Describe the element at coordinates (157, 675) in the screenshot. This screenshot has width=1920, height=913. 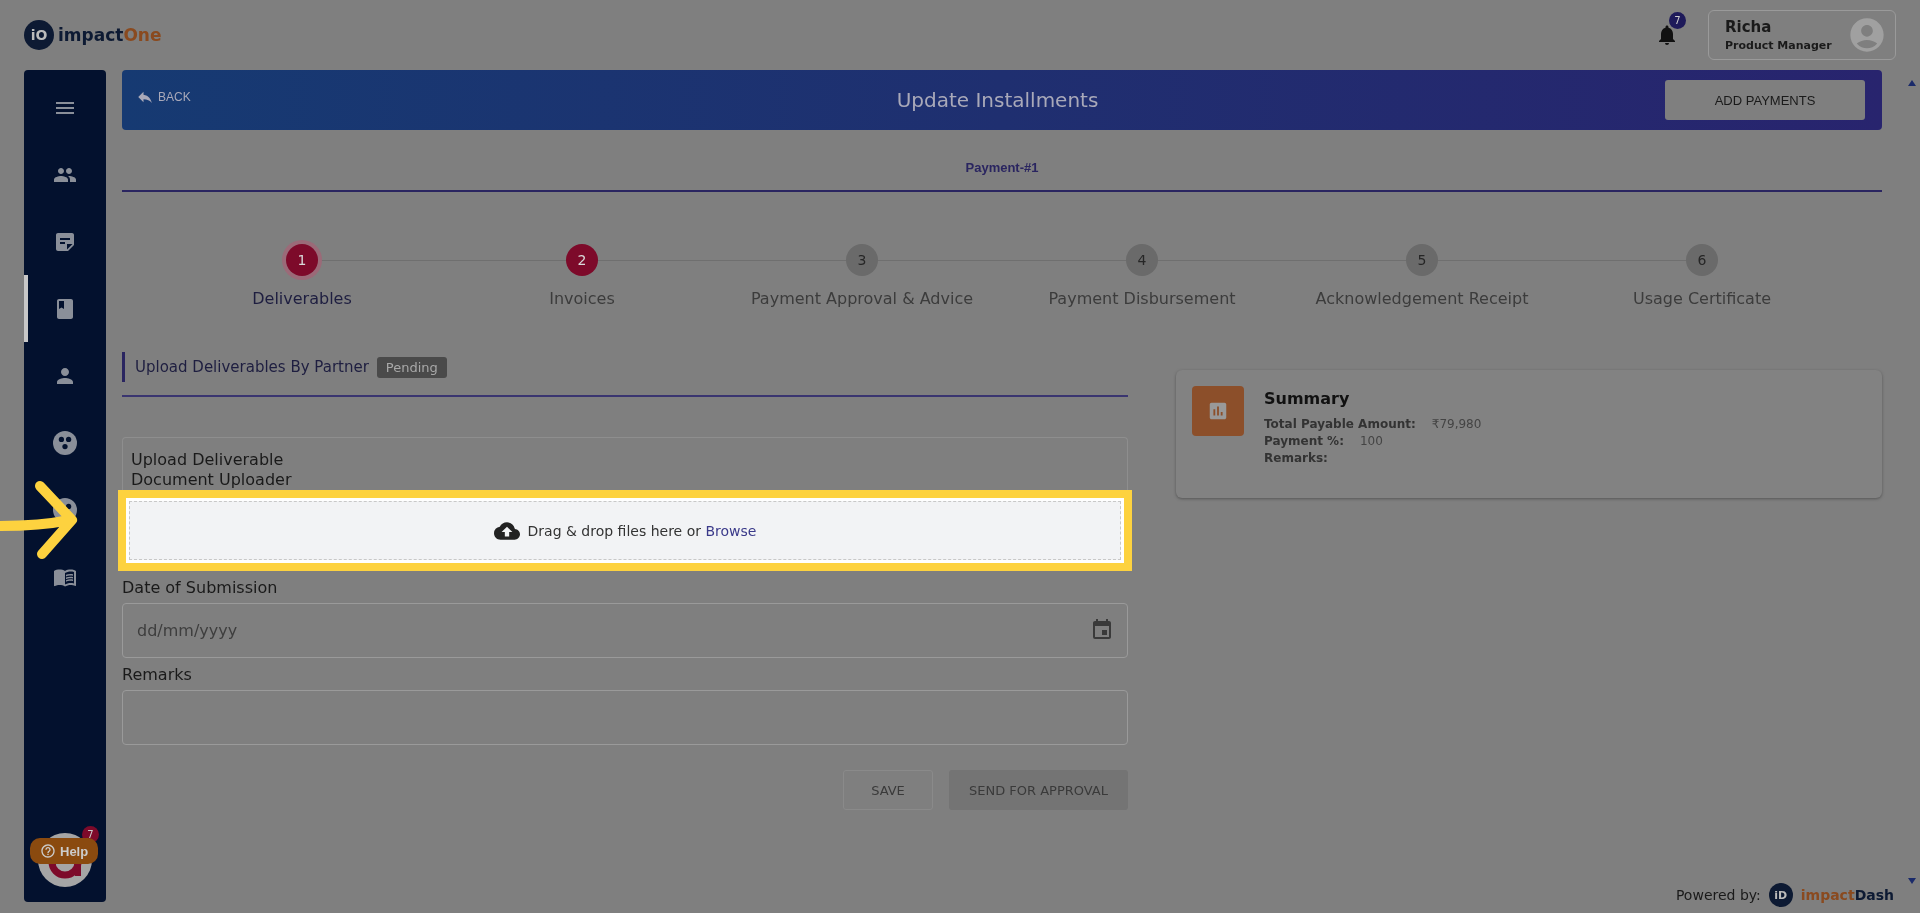
I see `field-label: Remarks` at that location.